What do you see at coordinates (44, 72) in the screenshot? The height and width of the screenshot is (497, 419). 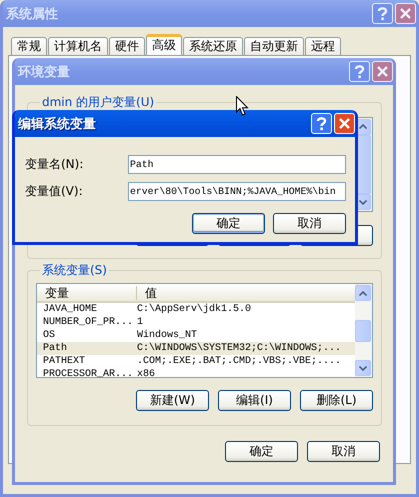 I see `window-title: 环境变量` at bounding box center [44, 72].